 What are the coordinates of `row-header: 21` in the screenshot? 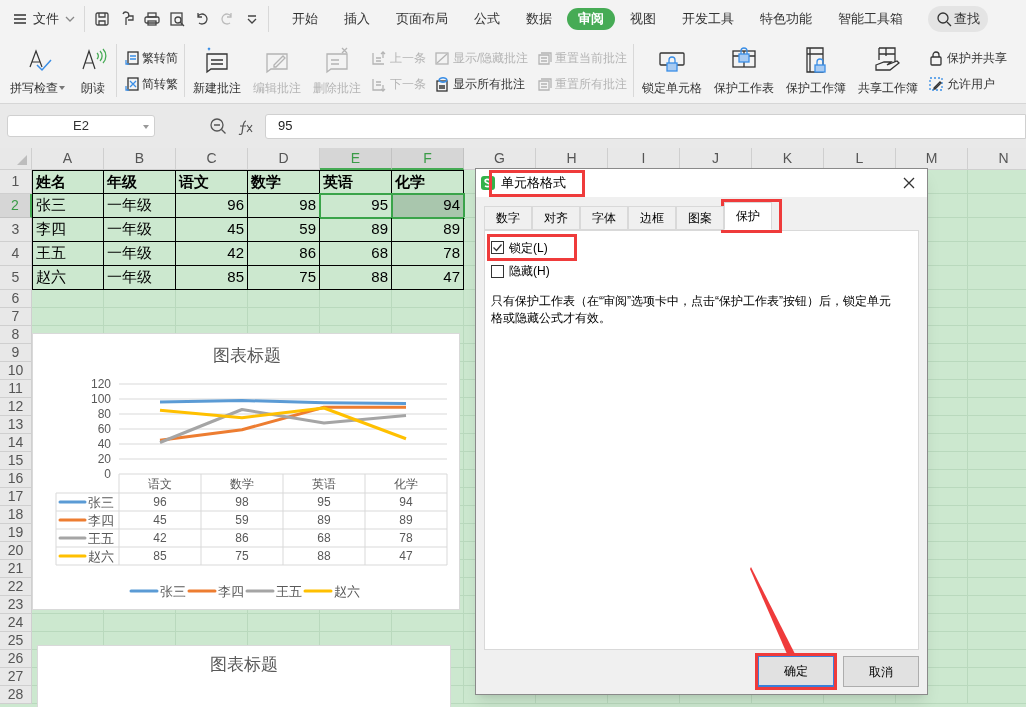 It's located at (16, 569).